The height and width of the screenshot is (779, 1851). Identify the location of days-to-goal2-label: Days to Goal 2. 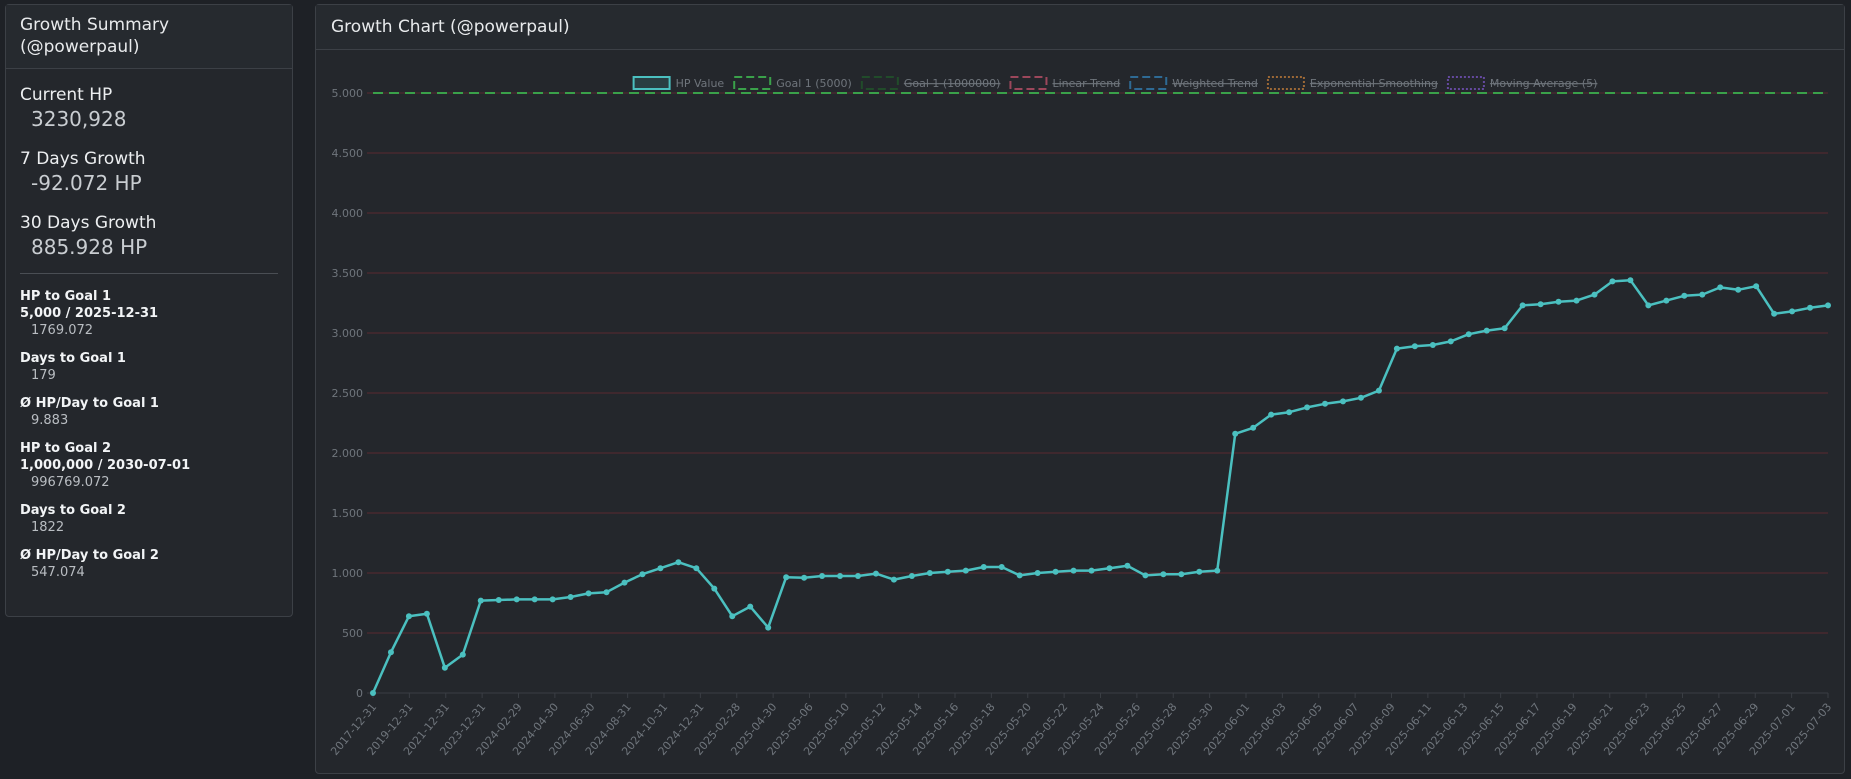
(73, 510).